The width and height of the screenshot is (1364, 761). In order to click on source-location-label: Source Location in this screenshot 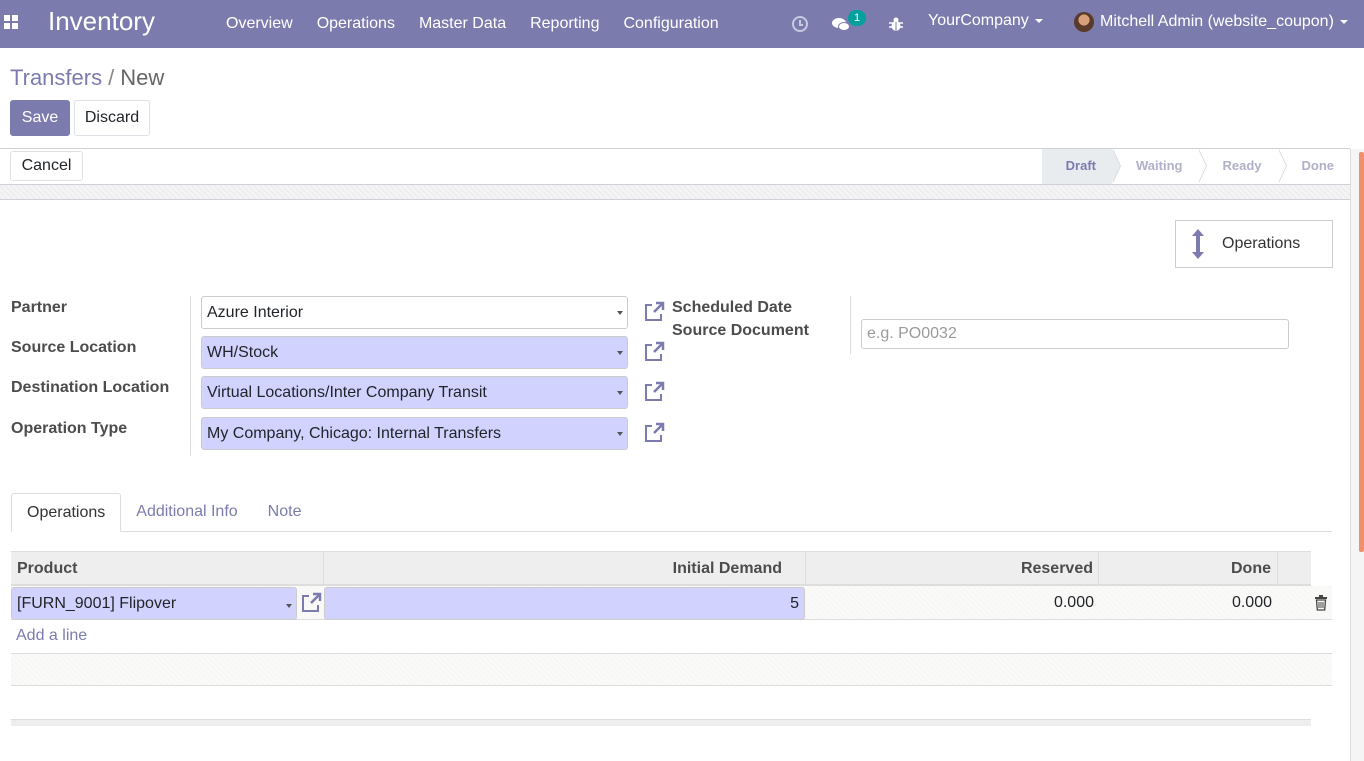, I will do `click(74, 347)`.